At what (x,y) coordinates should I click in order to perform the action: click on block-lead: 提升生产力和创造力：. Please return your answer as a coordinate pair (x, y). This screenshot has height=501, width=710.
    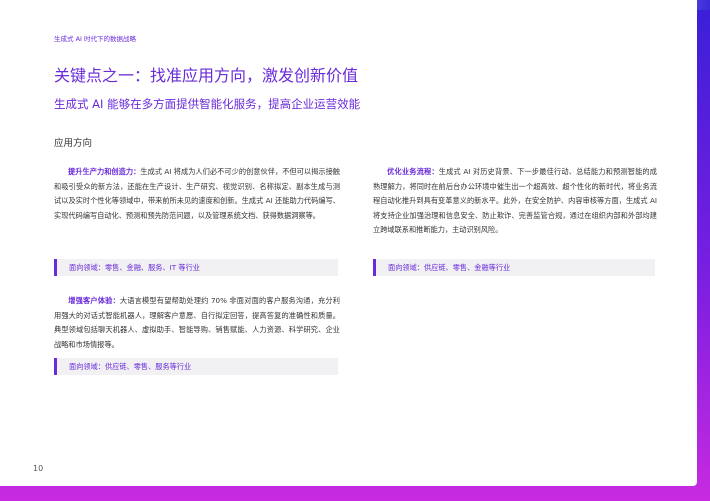
    Looking at the image, I should click on (104, 171).